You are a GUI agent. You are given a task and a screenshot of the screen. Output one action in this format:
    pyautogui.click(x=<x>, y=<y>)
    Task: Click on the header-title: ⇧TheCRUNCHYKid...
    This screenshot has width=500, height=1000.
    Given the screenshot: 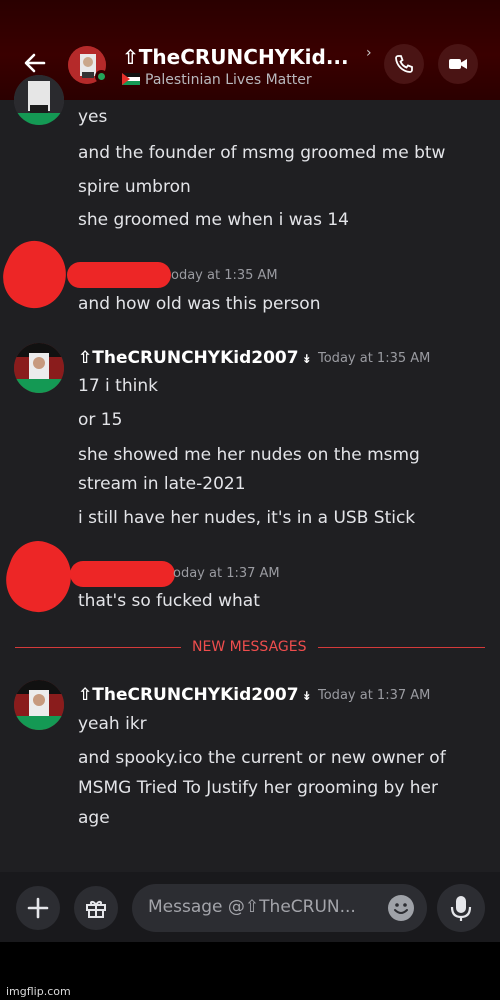 What is the action you would take?
    pyautogui.click(x=235, y=57)
    